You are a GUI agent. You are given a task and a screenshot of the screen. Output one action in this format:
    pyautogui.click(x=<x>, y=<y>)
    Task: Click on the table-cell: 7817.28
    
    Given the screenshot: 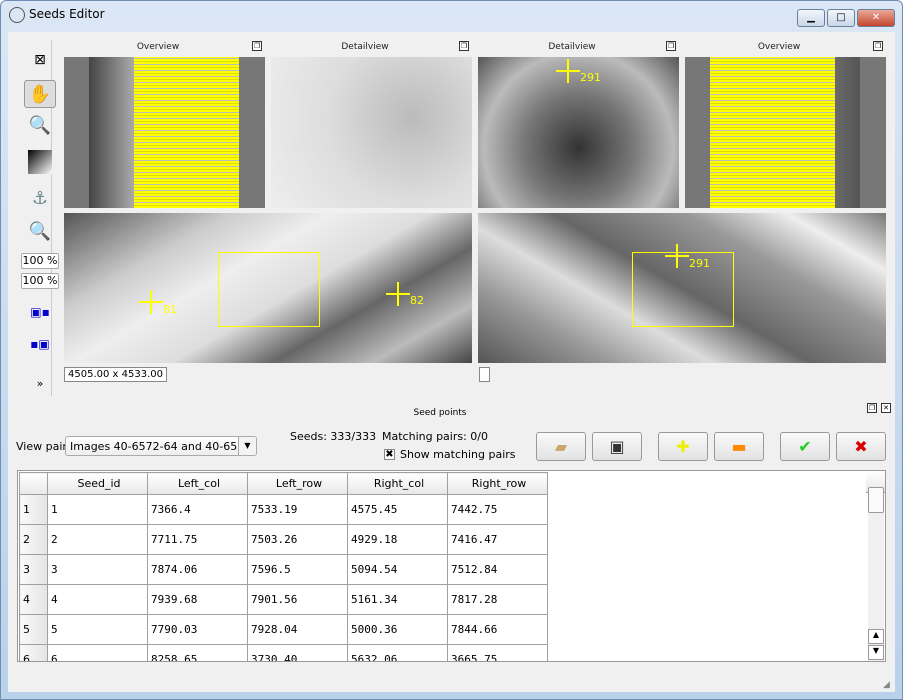 What is the action you would take?
    pyautogui.click(x=497, y=599)
    